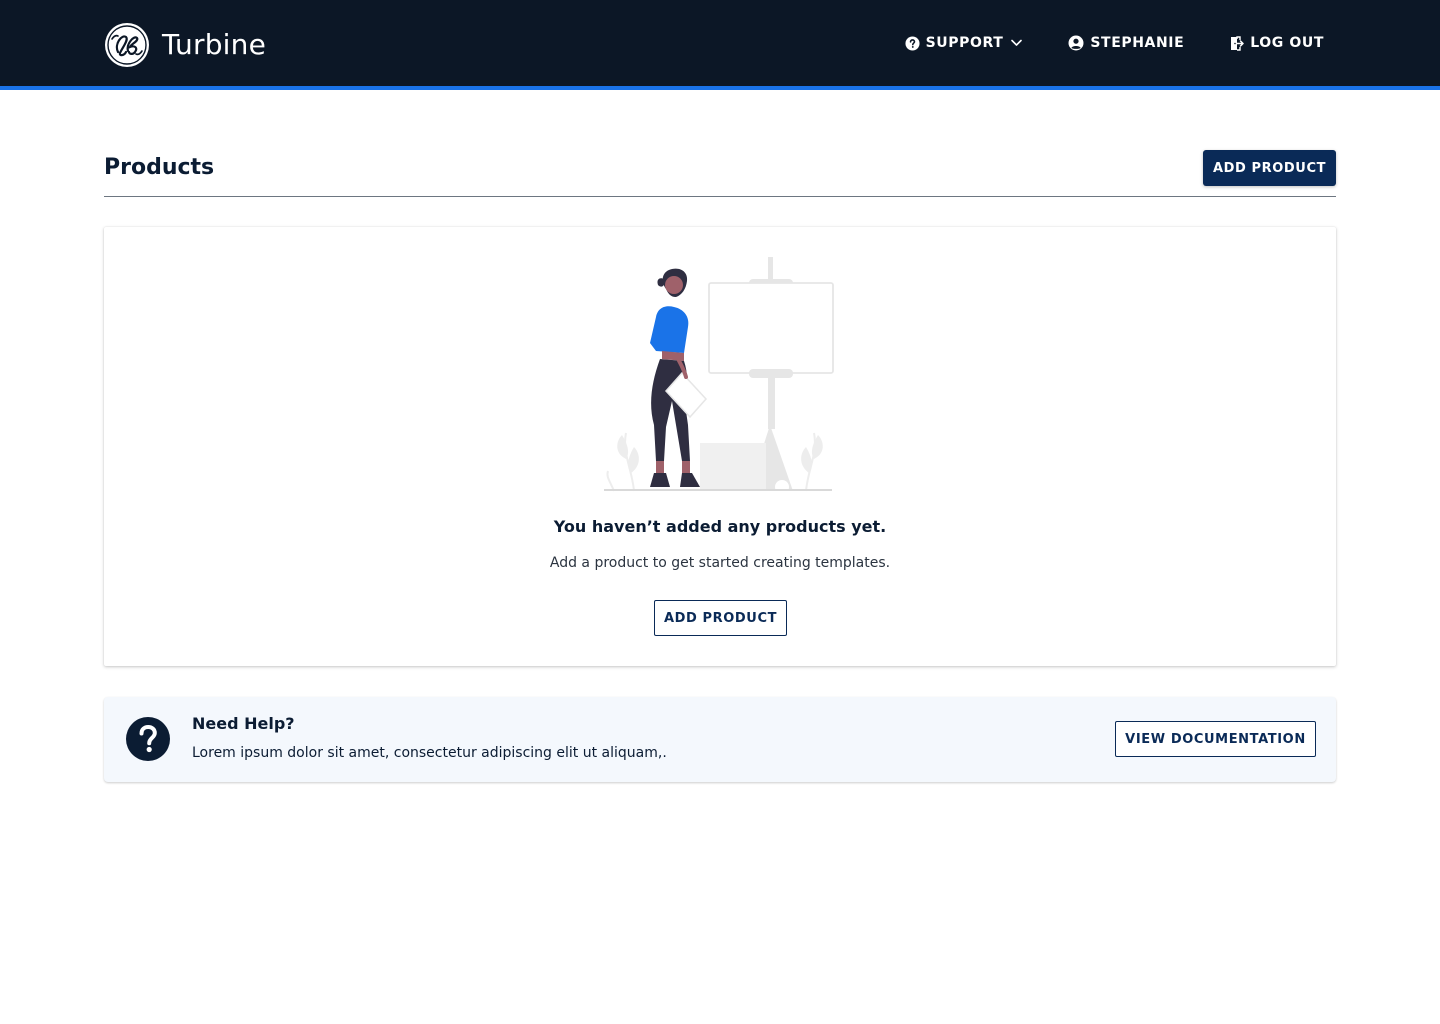 The image size is (1440, 1024). Describe the element at coordinates (1287, 43) in the screenshot. I see `logout-label: LOG OUT` at that location.